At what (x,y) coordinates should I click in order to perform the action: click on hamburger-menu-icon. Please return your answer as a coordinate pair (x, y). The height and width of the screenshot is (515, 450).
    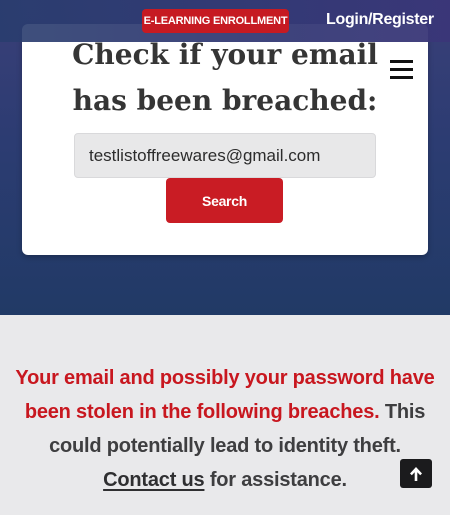
    Looking at the image, I should click on (402, 68).